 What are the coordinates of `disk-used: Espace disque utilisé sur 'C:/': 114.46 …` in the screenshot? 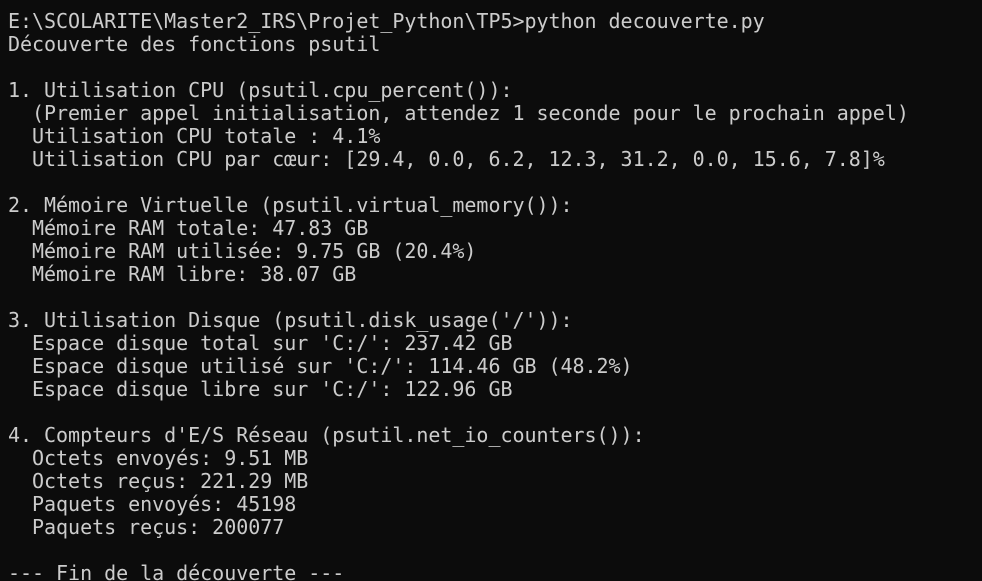 It's located at (320, 366).